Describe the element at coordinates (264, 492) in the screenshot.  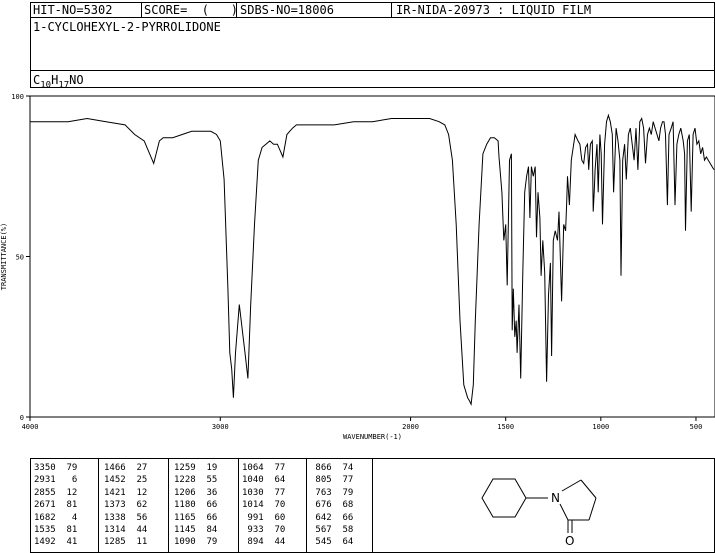
I see `peak-row: 1030 77` at that location.